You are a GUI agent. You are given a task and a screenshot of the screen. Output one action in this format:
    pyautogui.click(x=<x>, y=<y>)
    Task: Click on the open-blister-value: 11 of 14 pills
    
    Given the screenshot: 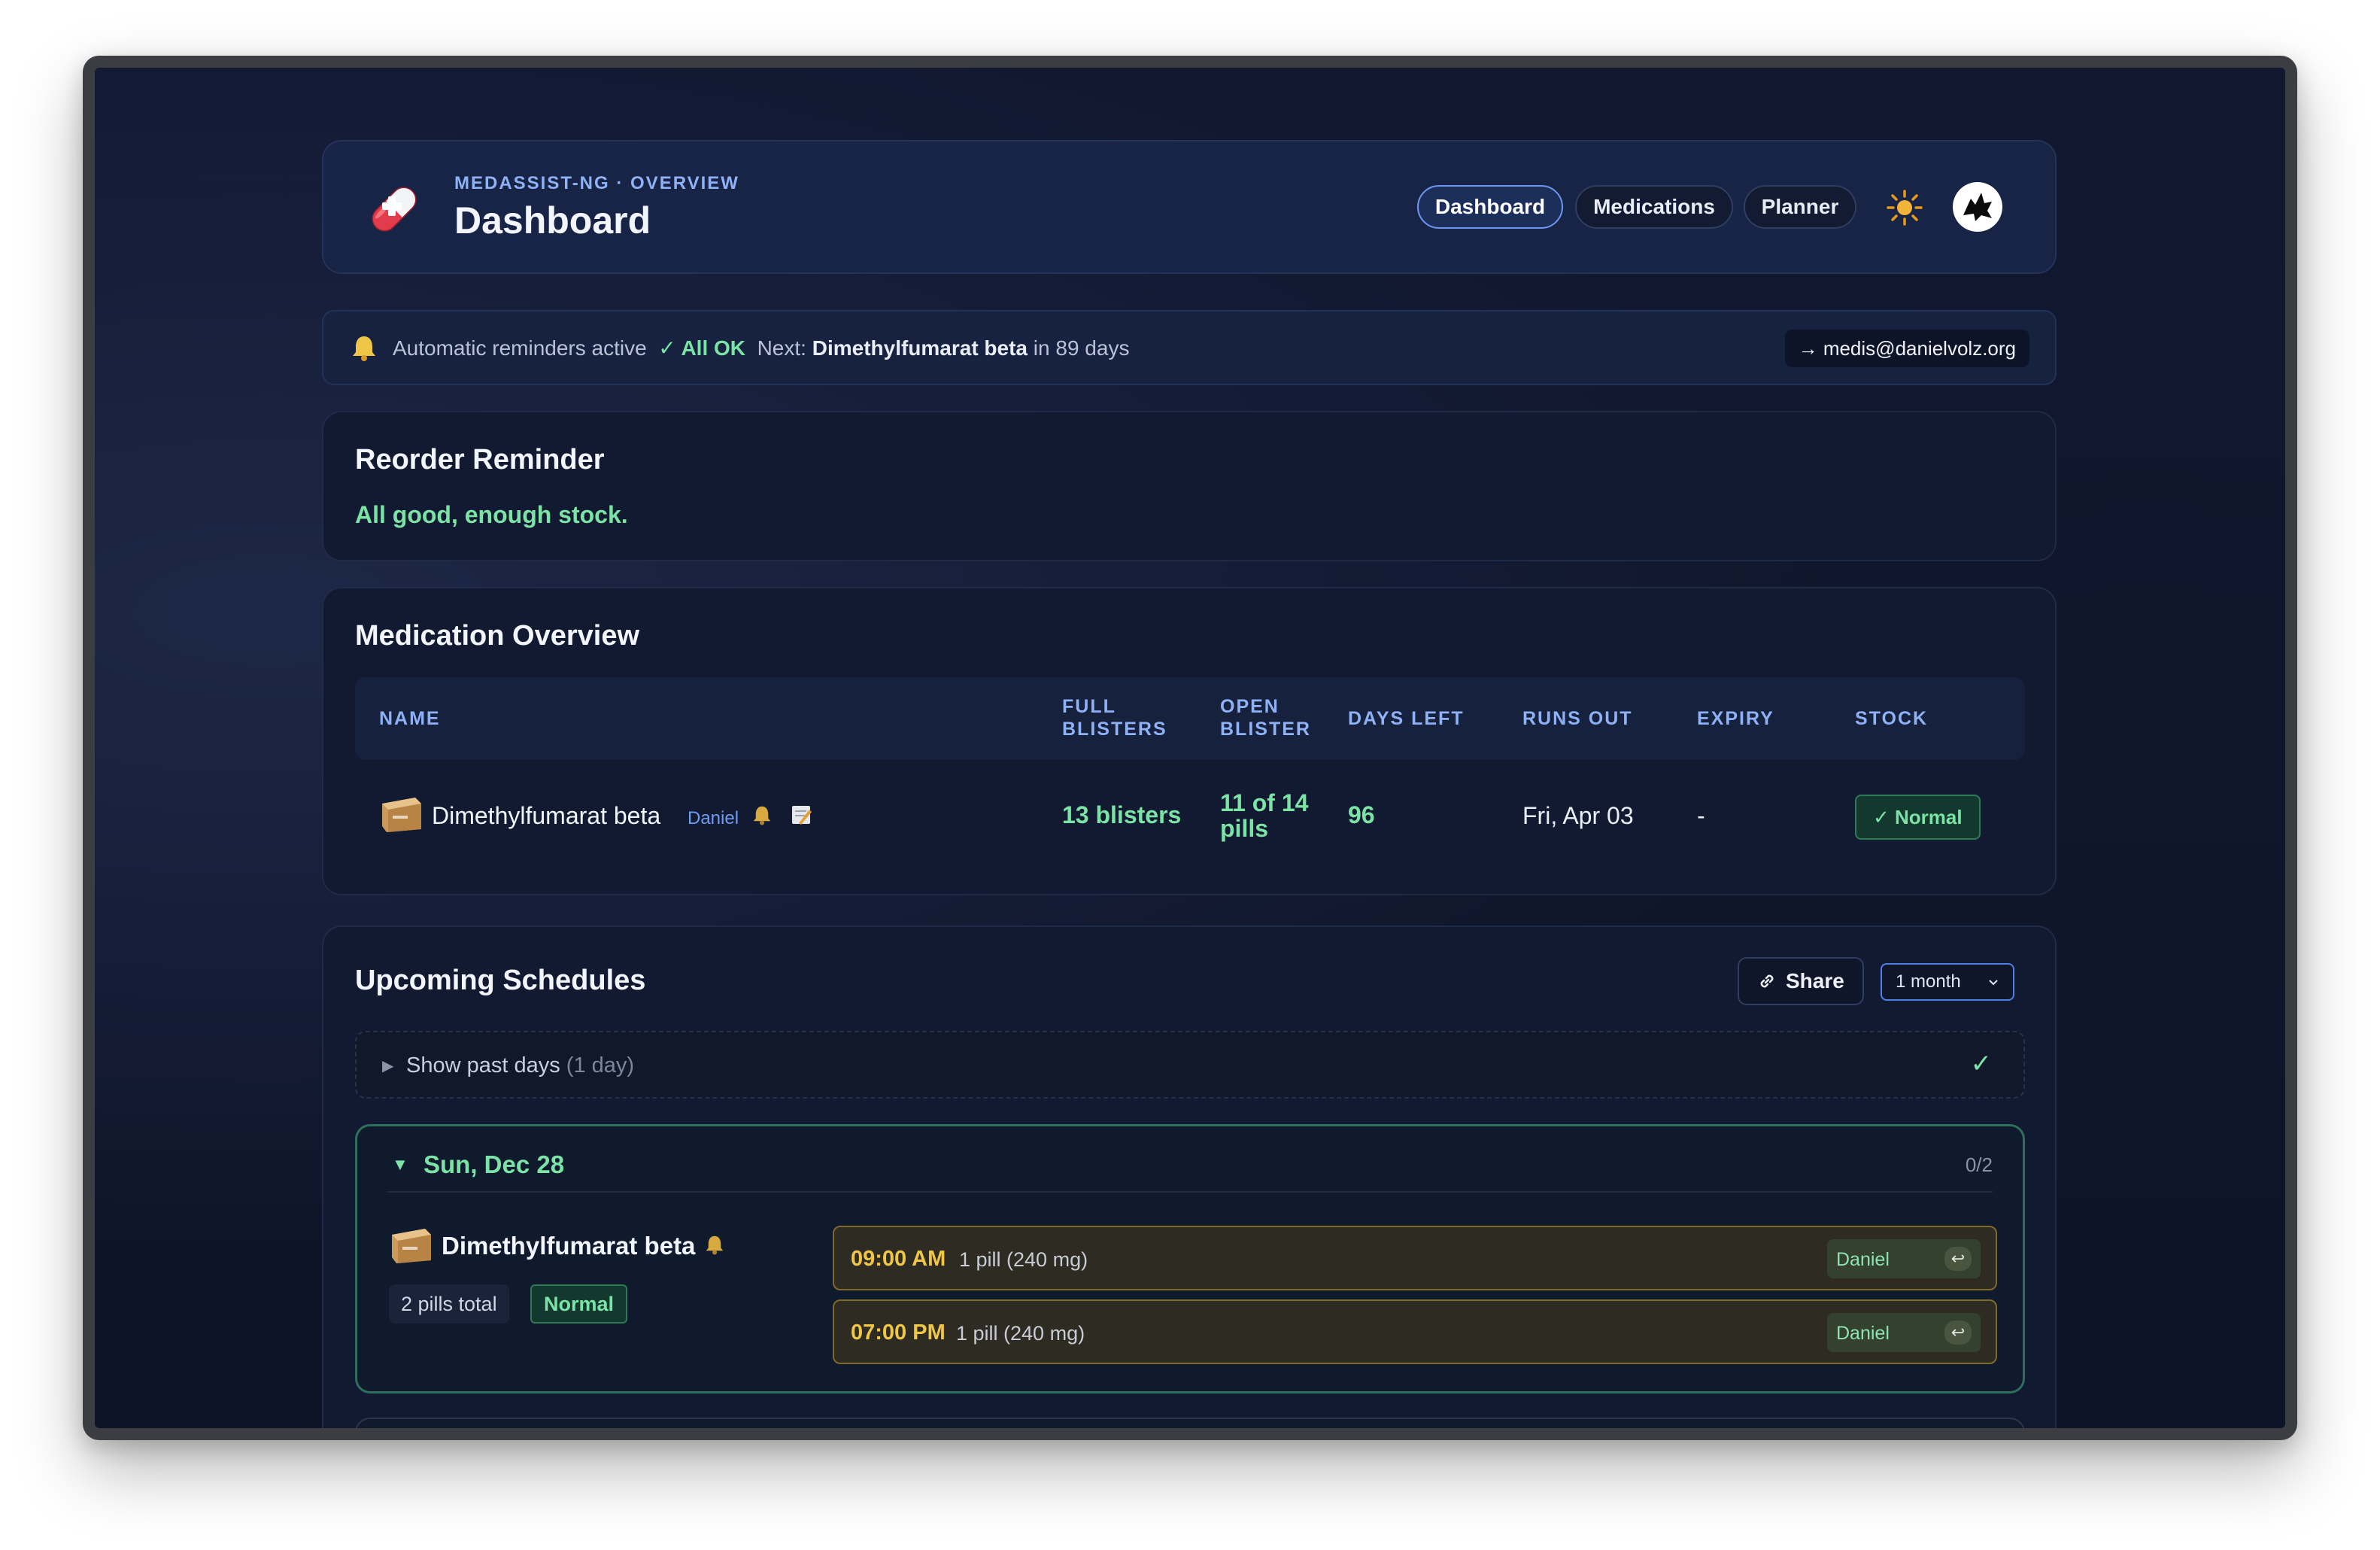 What is the action you would take?
    pyautogui.click(x=1264, y=816)
    